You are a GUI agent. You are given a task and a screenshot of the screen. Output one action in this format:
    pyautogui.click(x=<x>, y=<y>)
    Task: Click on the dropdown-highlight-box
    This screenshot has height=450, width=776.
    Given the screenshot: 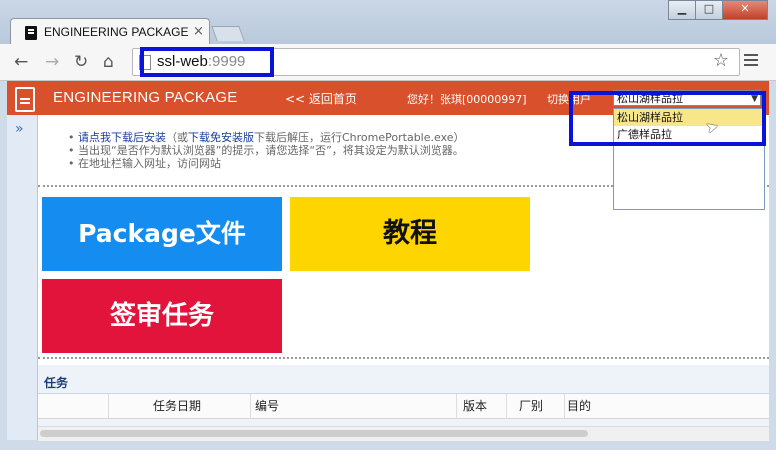 What is the action you would take?
    pyautogui.click(x=667, y=118)
    